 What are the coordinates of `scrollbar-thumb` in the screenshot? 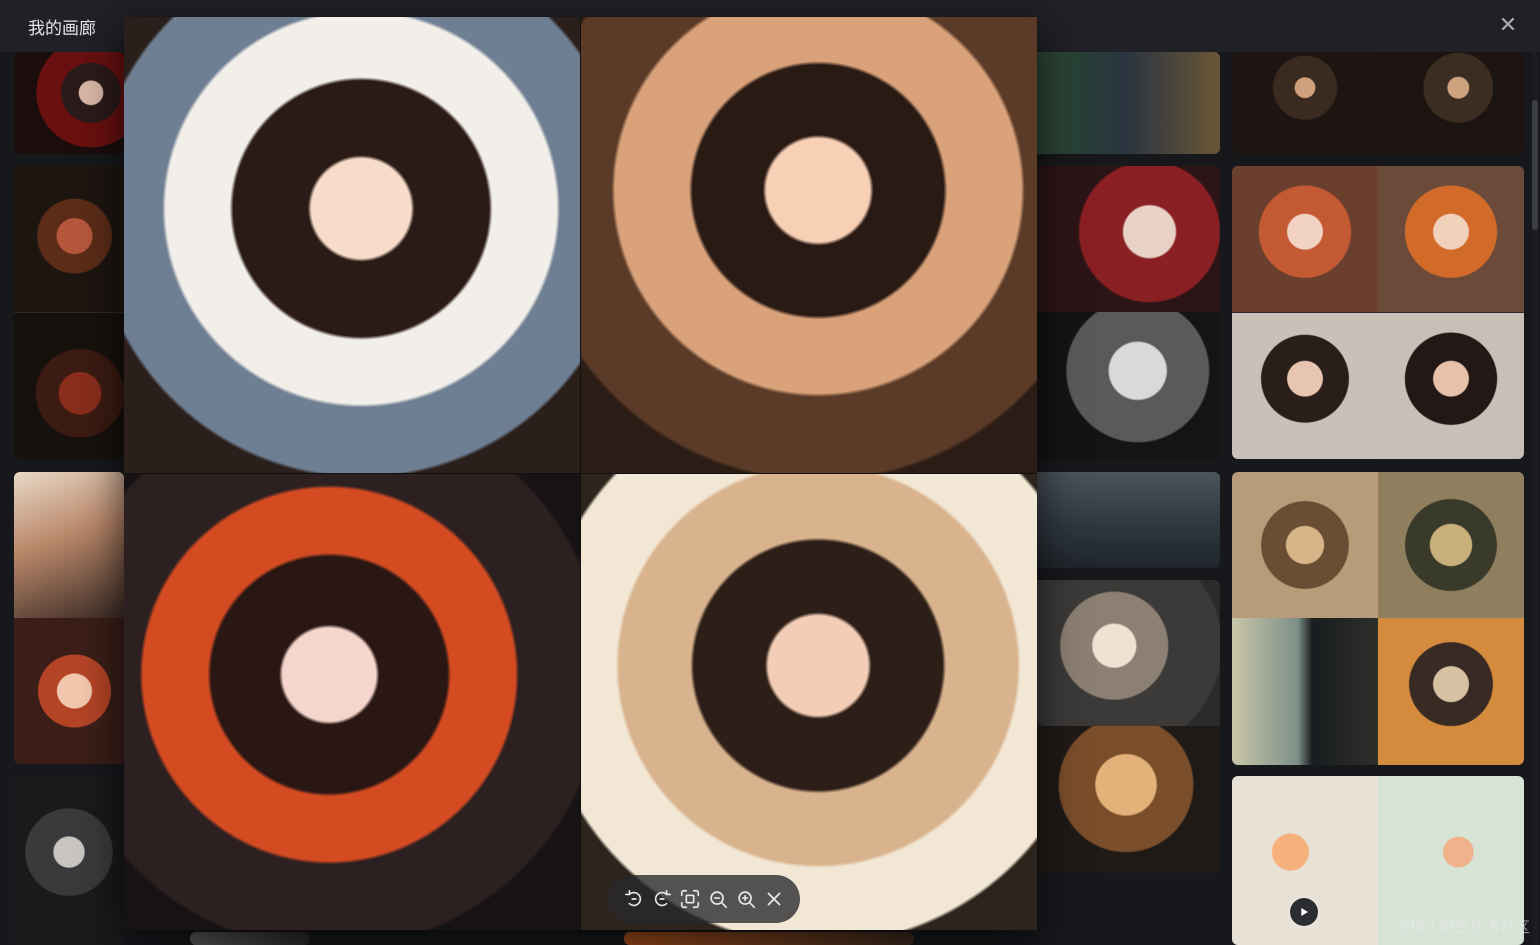 It's located at (1535, 165).